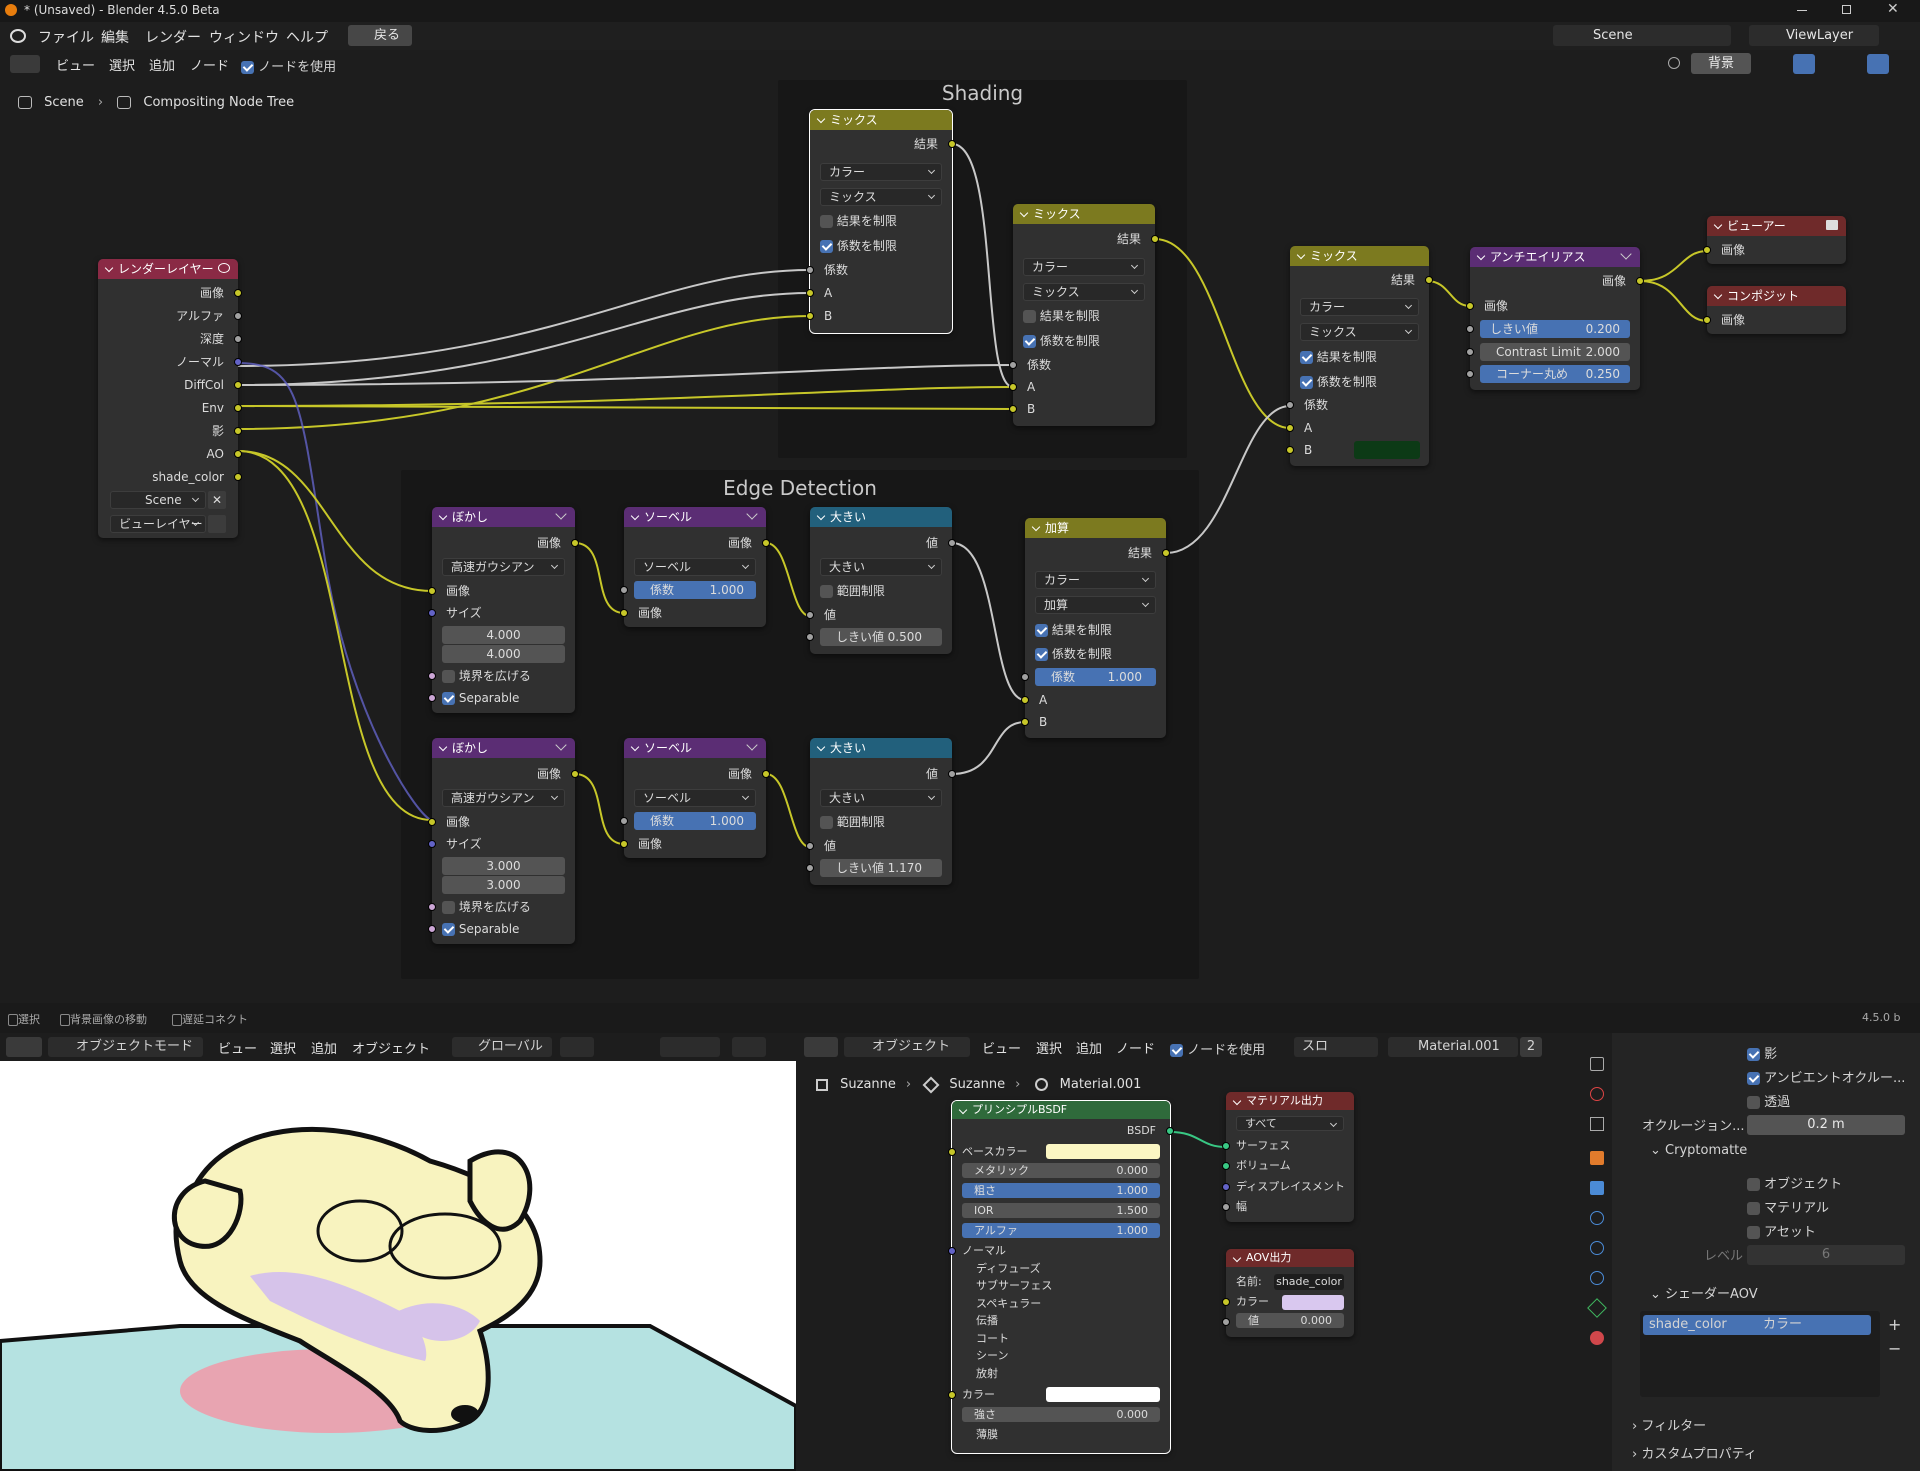  I want to click on filter-type-select: 高速ガウシアン, so click(503, 567).